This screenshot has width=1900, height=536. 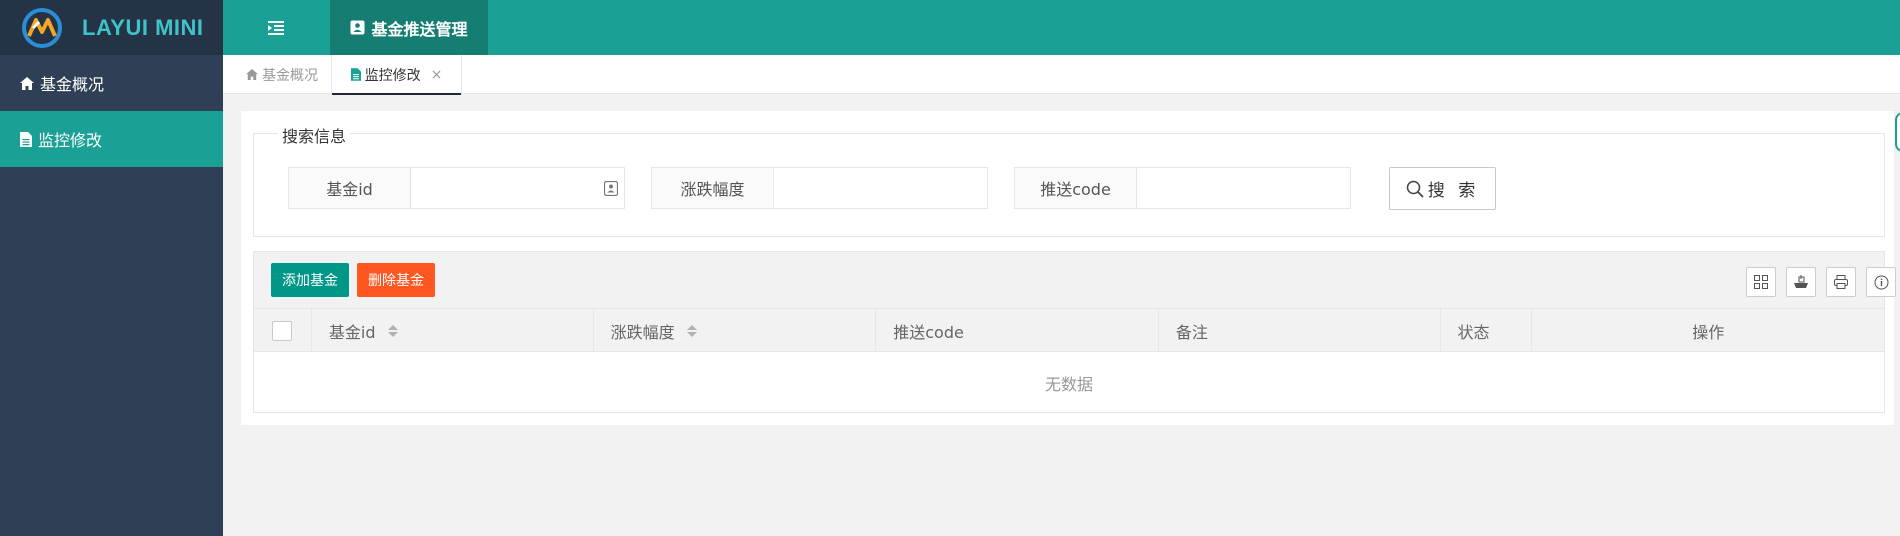 I want to click on change-range-input, so click(x=880, y=188).